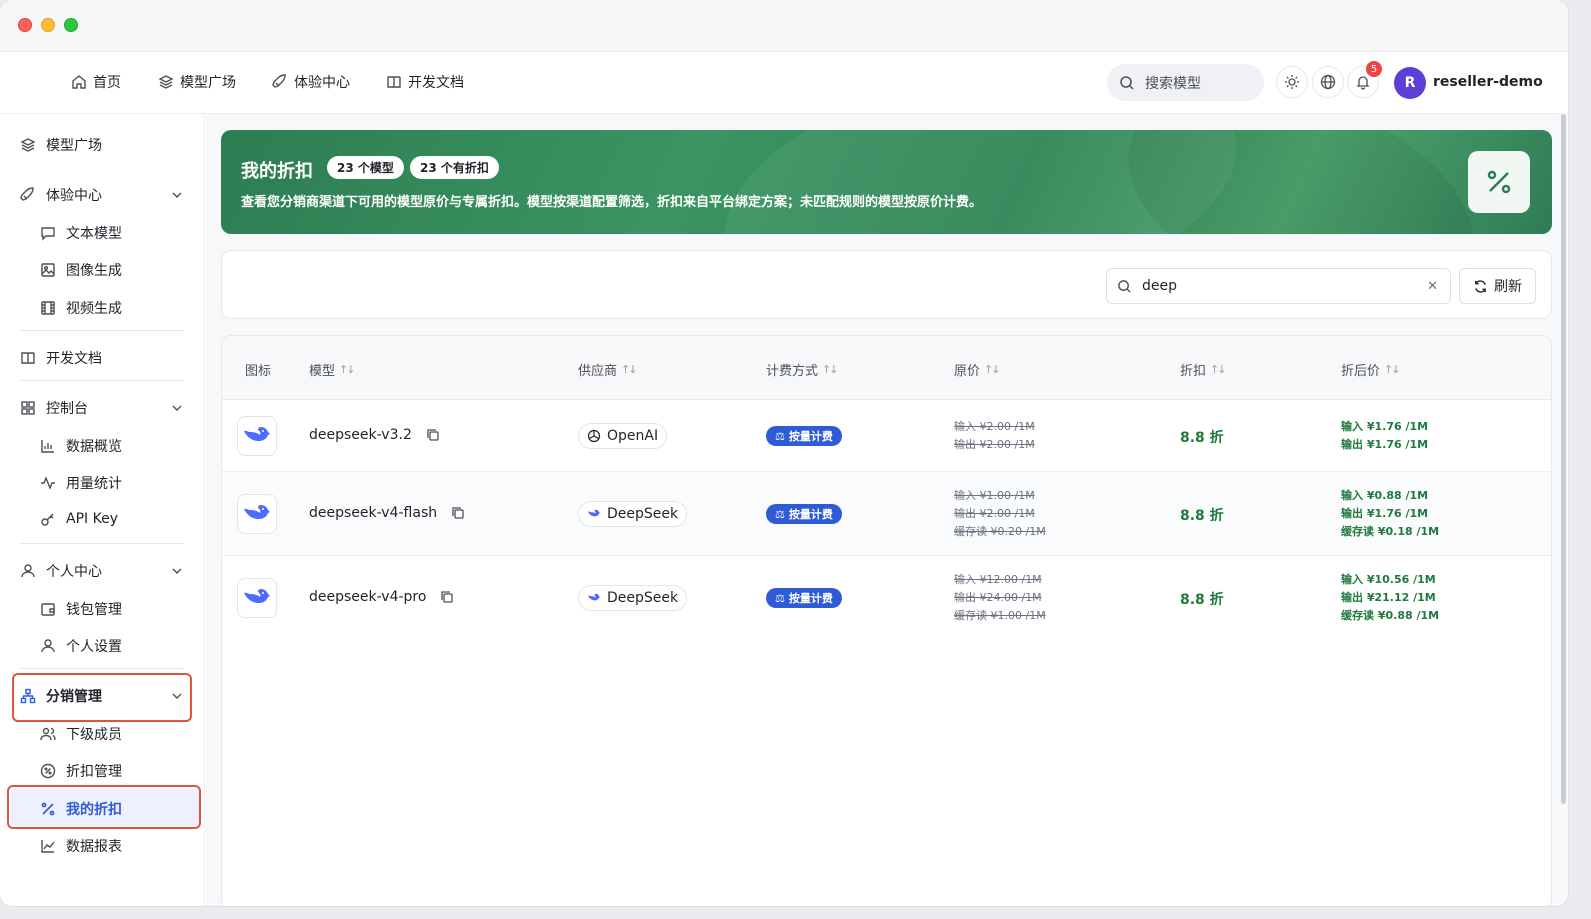  Describe the element at coordinates (71, 25) in the screenshot. I see `maximize-window-button` at that location.